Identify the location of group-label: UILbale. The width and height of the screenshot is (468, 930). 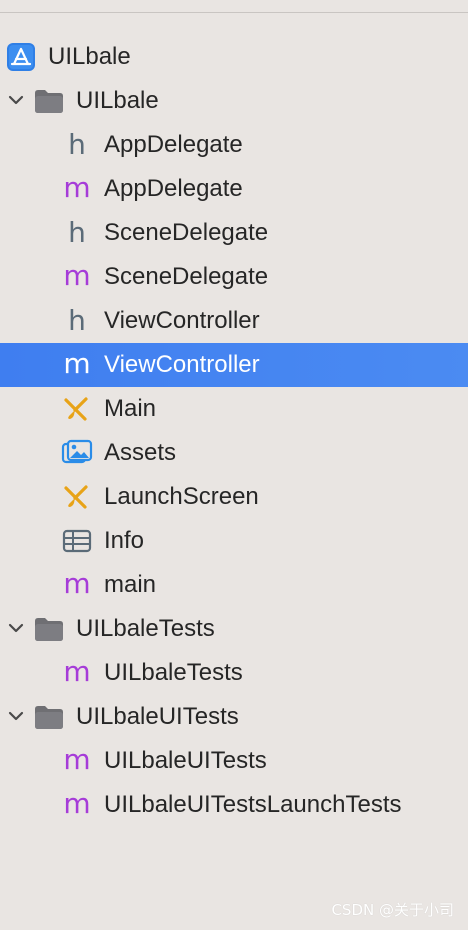
(117, 100).